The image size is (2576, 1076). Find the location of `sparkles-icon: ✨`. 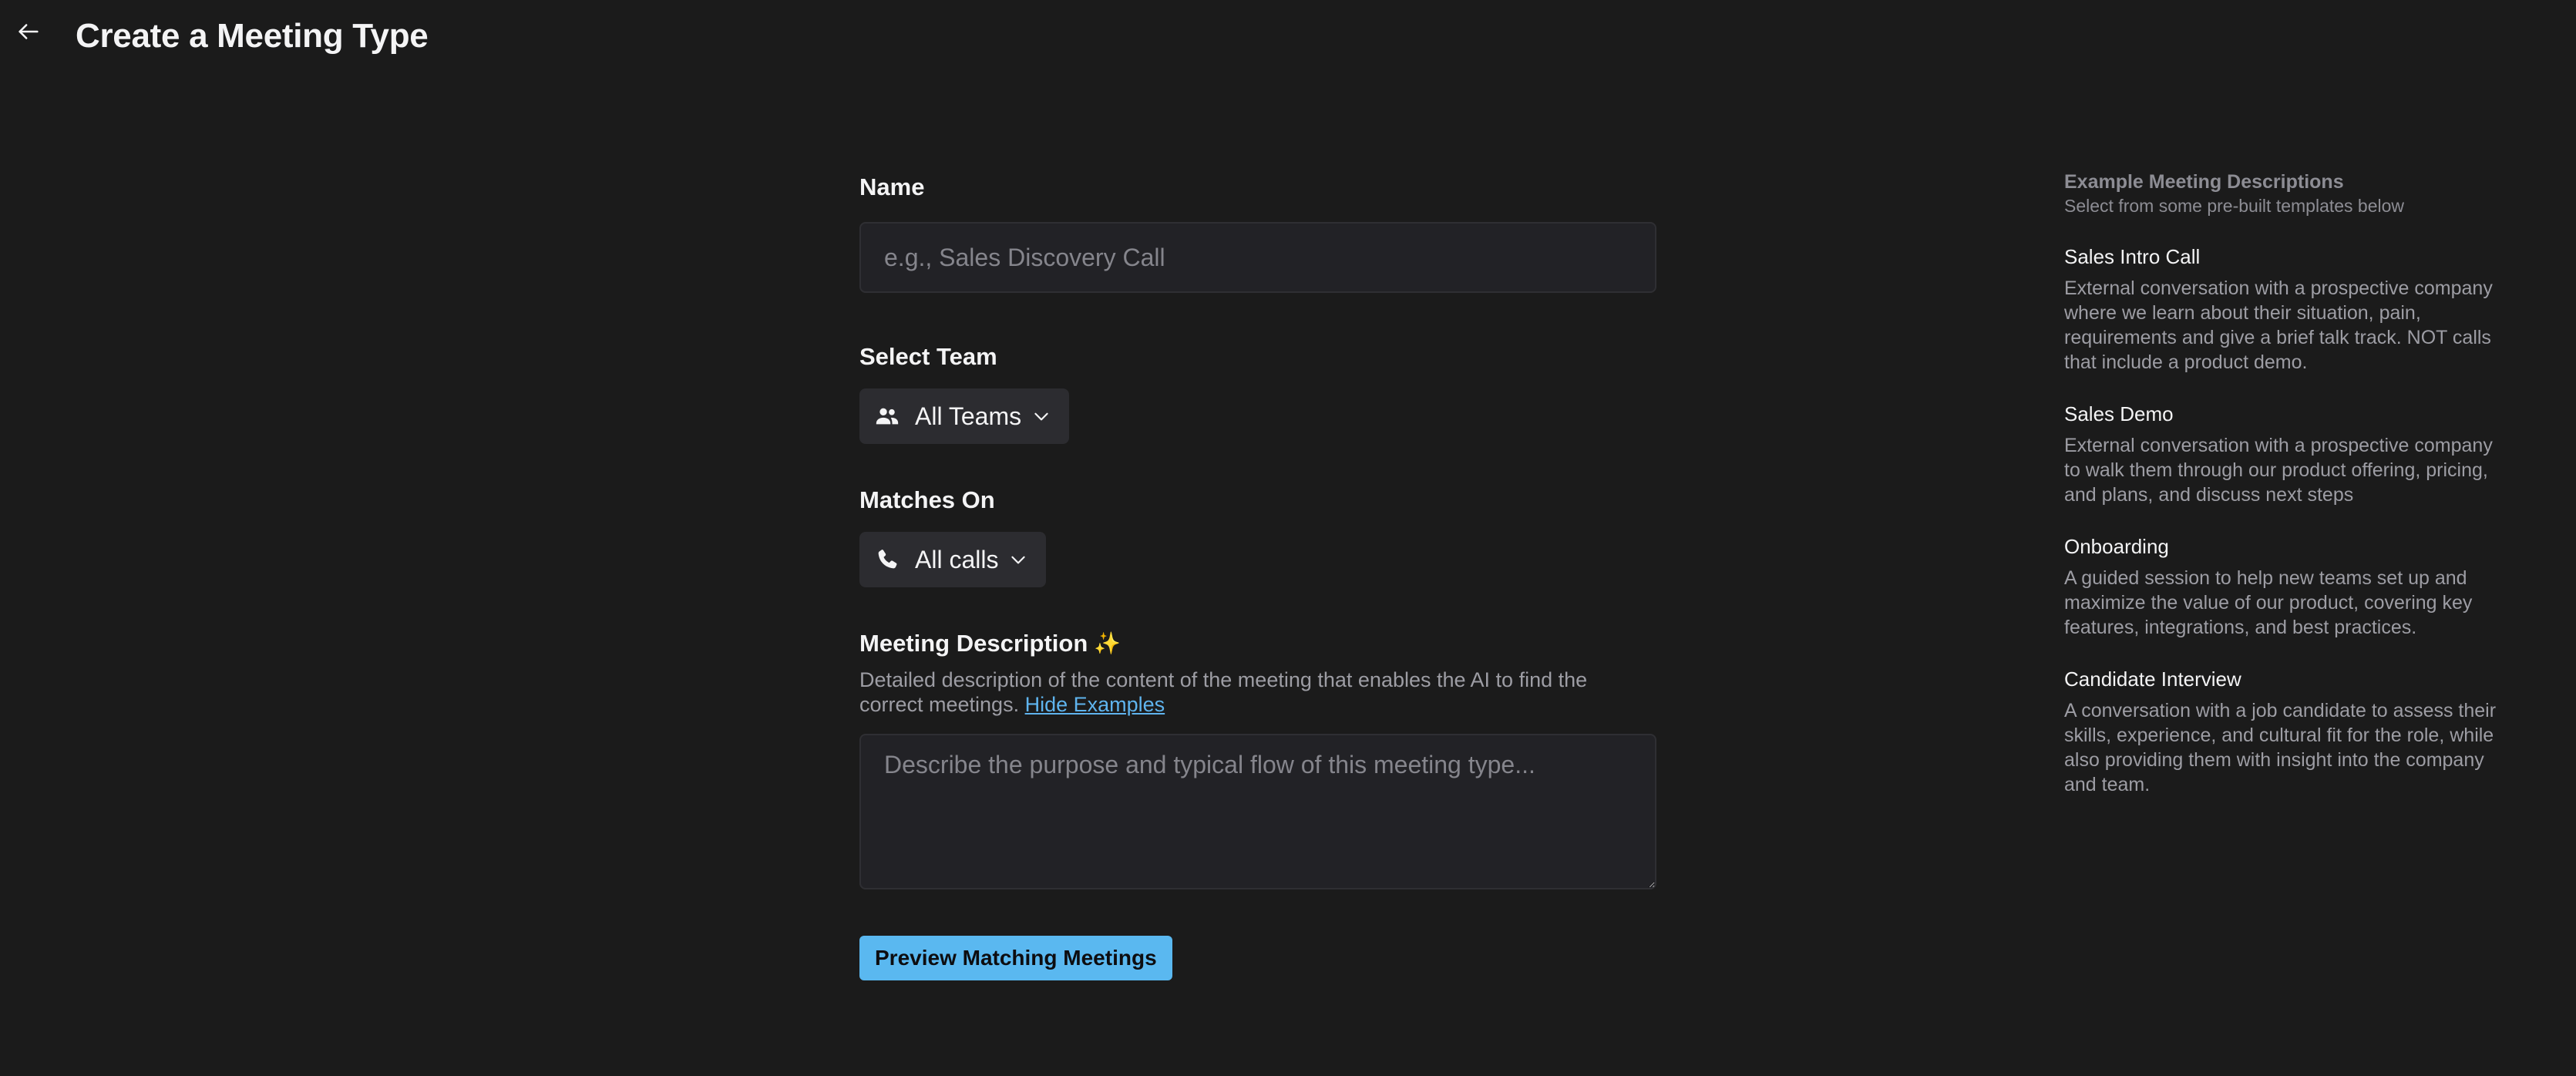

sparkles-icon: ✨ is located at coordinates (1108, 643).